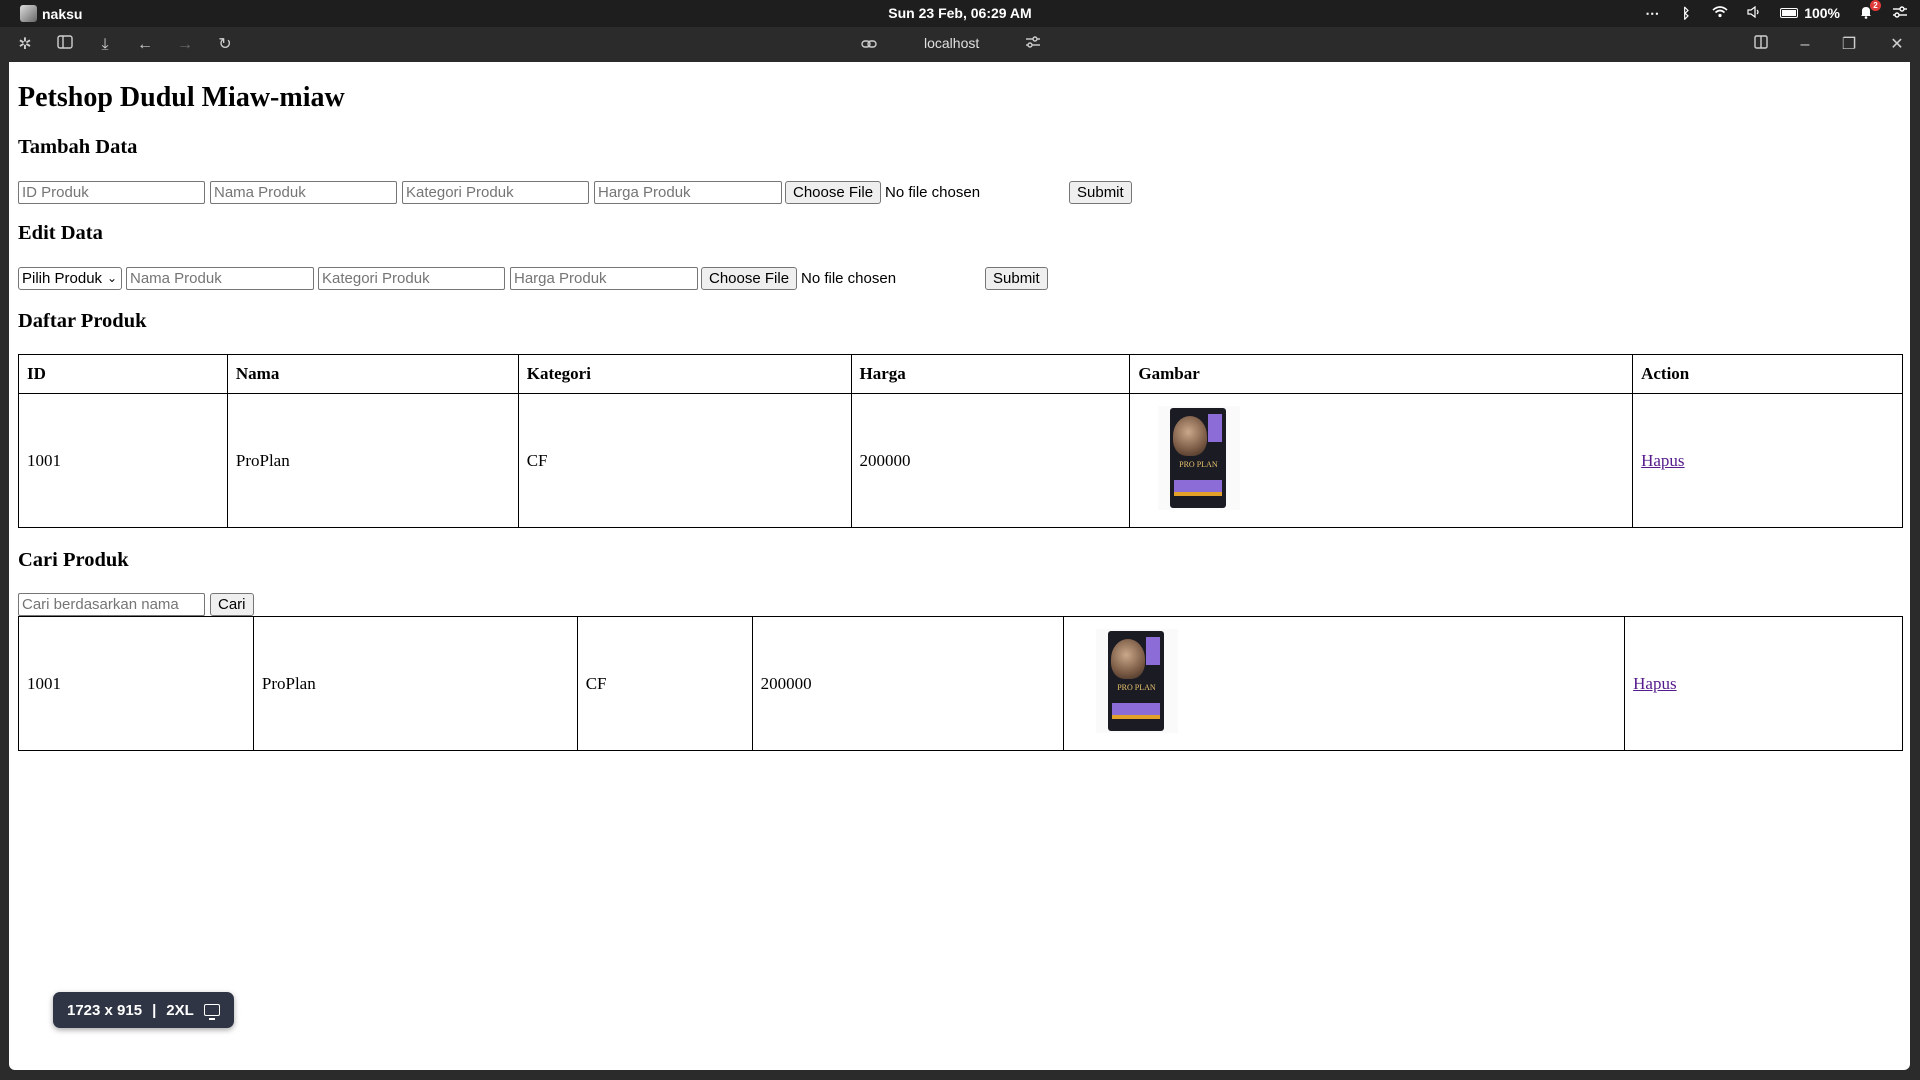  I want to click on close-icon: ✕, so click(1897, 45).